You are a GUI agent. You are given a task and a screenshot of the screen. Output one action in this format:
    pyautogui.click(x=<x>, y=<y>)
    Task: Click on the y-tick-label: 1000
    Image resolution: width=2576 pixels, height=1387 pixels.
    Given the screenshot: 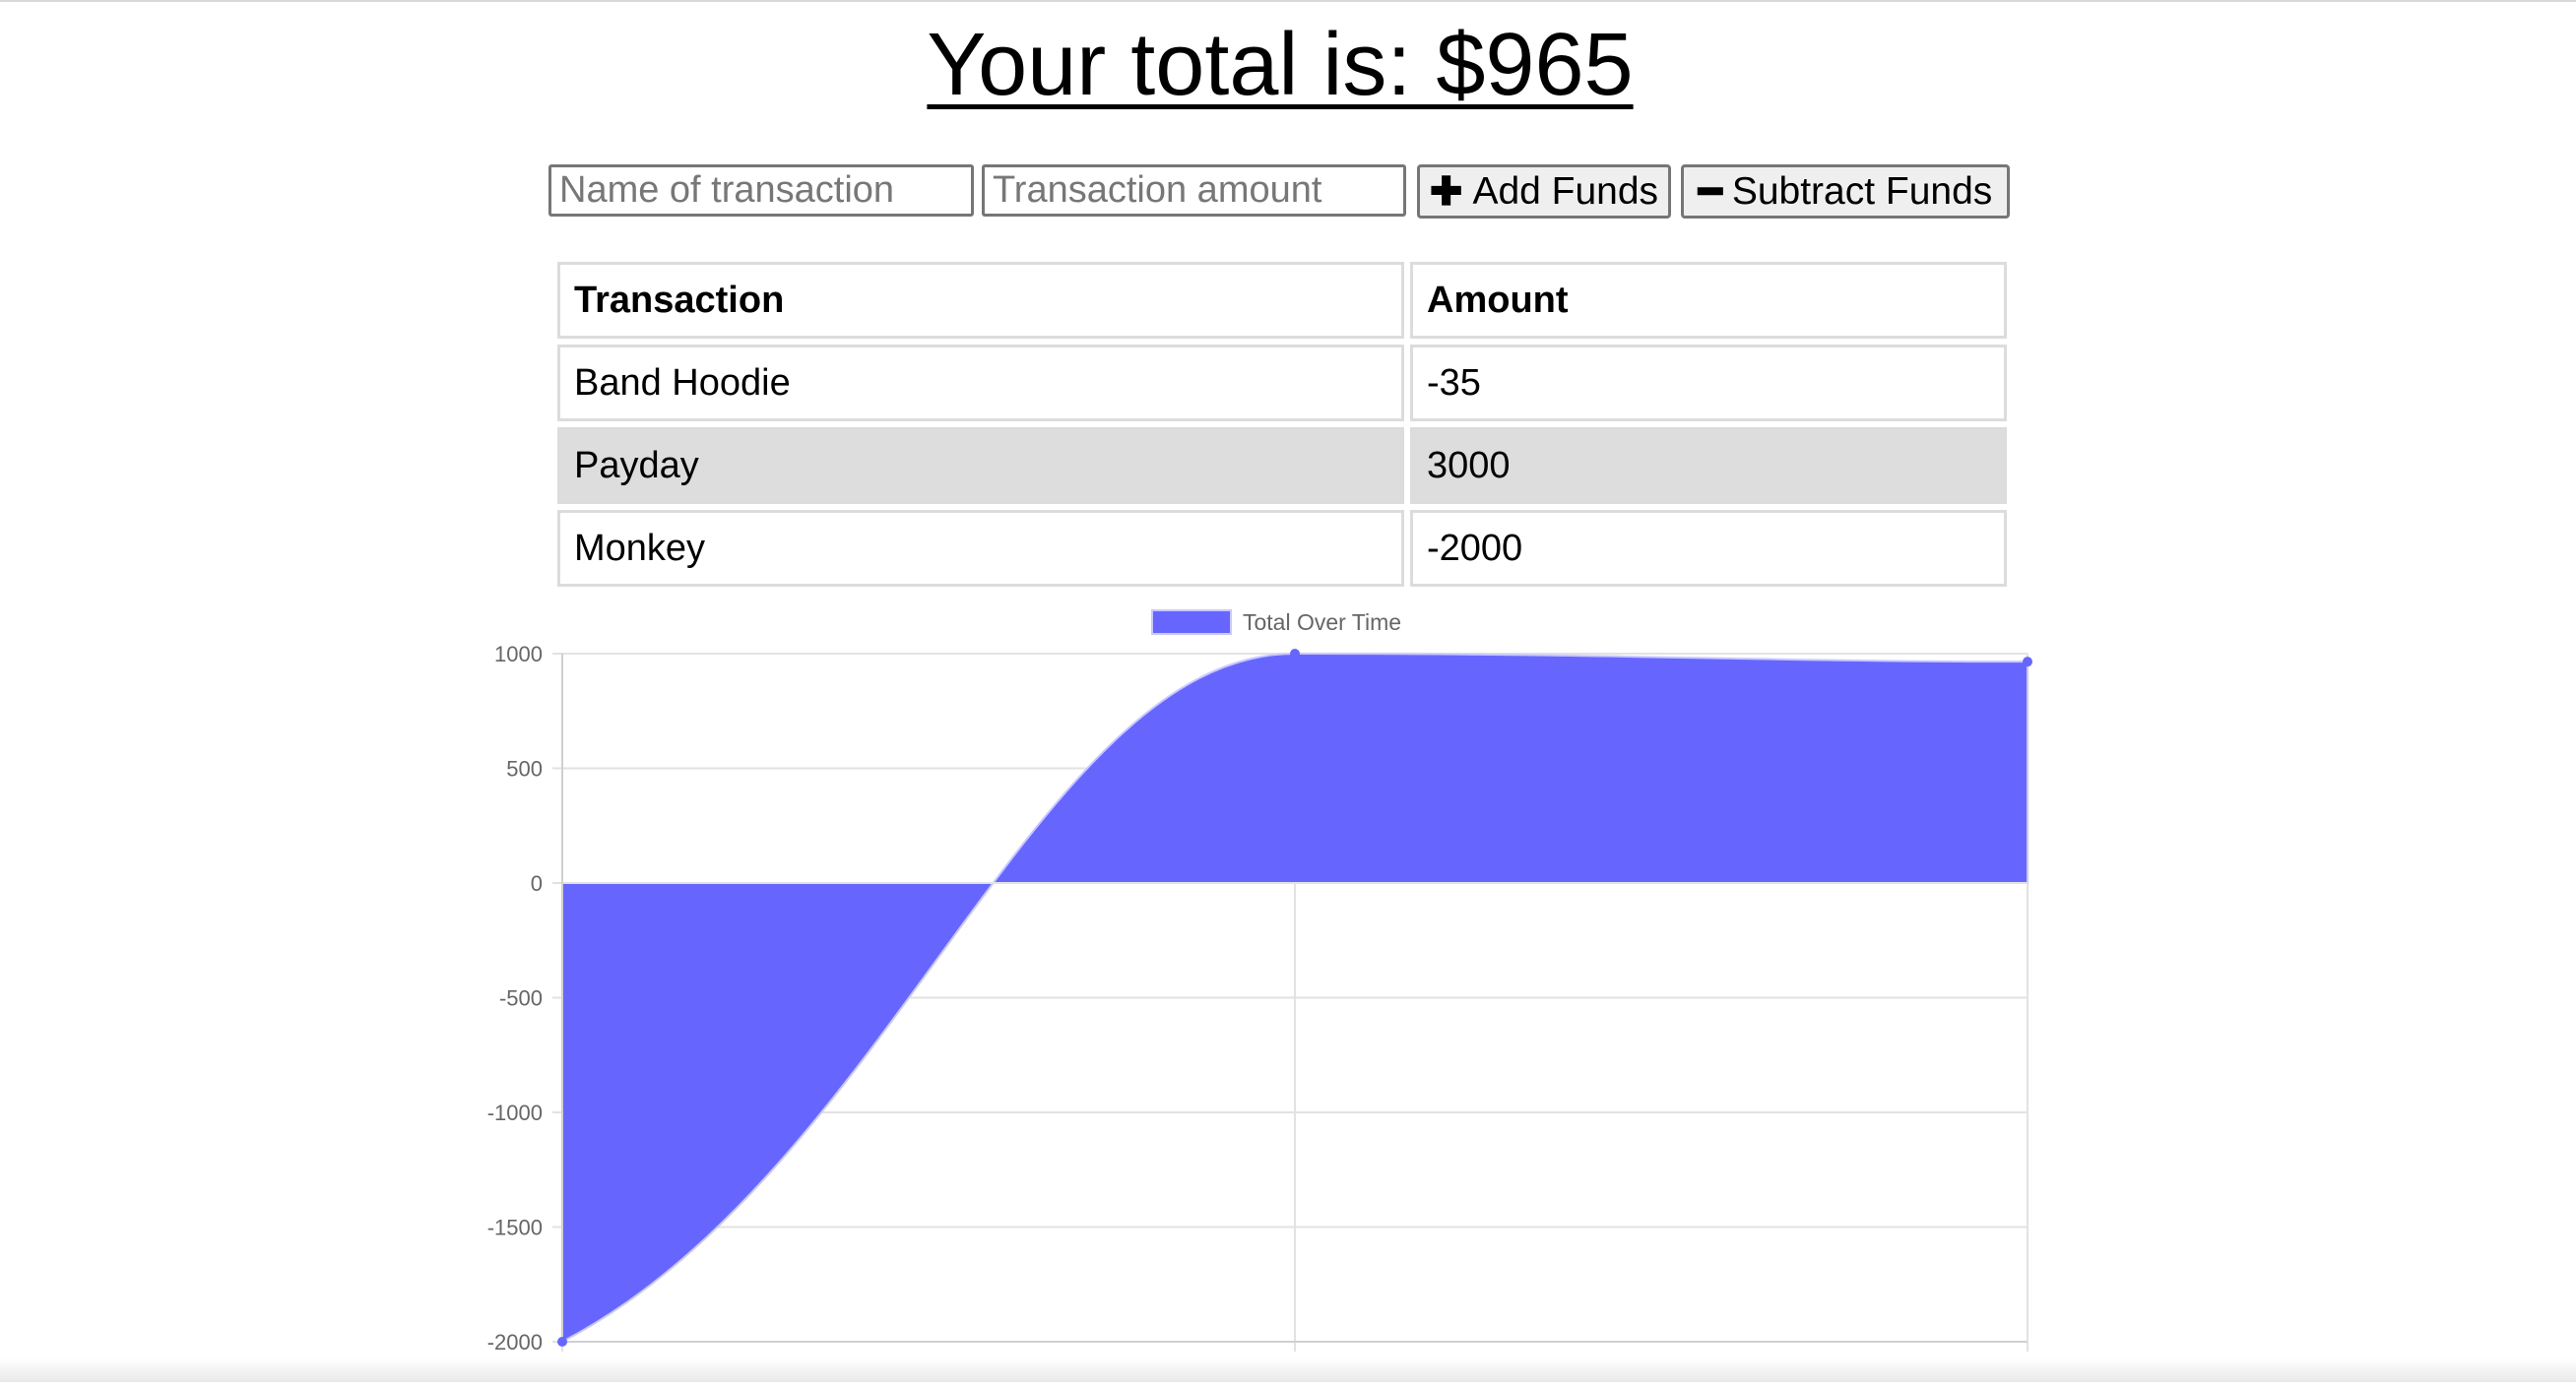 What is the action you would take?
    pyautogui.click(x=518, y=654)
    